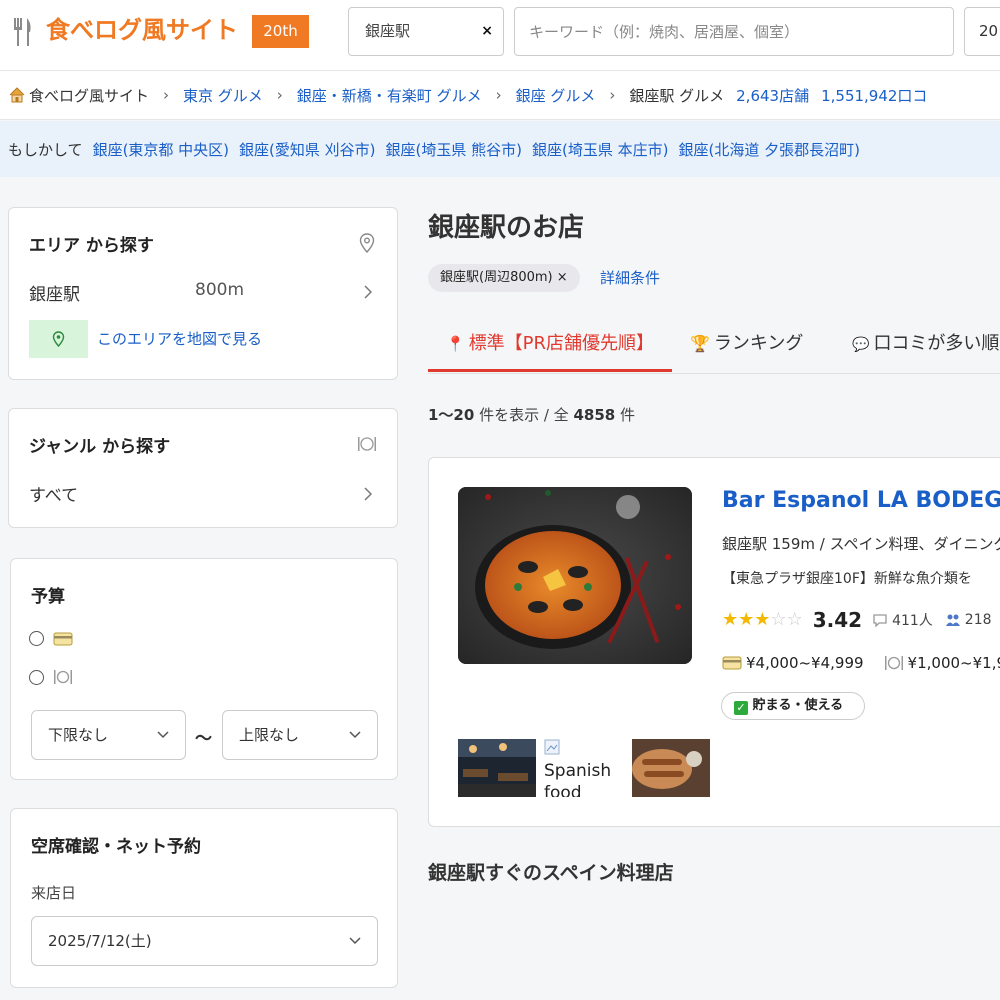  Describe the element at coordinates (880, 620) in the screenshot. I see `comment-icon` at that location.